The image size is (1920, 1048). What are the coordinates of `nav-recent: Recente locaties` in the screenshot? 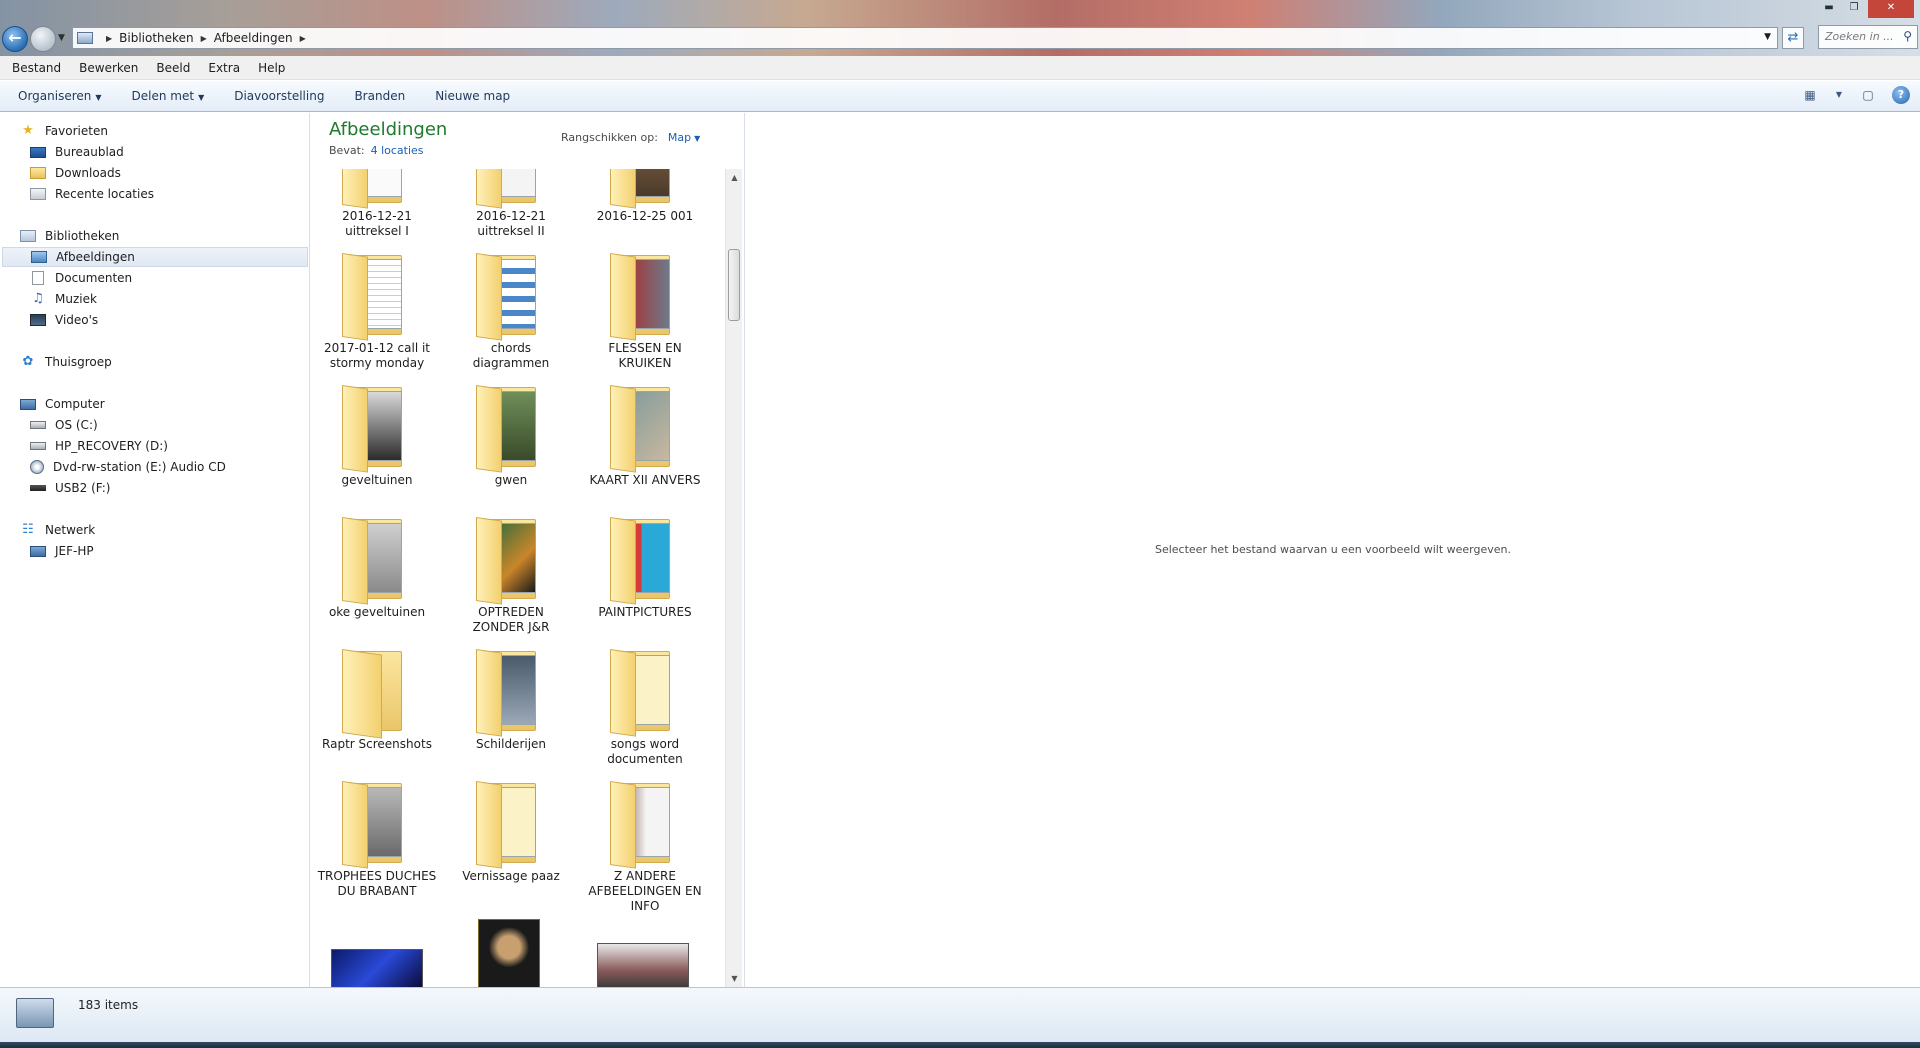 It's located at (92, 194).